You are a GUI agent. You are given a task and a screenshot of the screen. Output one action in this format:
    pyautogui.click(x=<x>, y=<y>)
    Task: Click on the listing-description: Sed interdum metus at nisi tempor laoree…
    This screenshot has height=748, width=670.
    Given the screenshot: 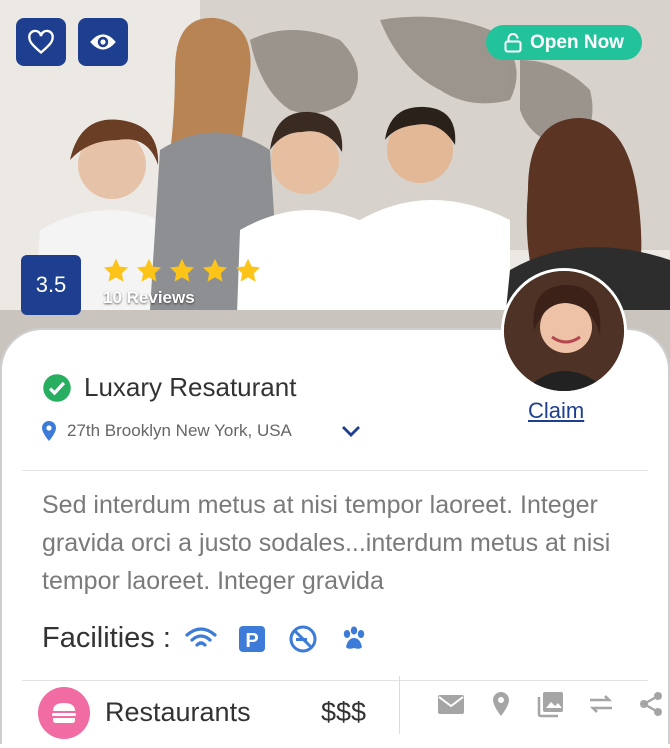 What is the action you would take?
    pyautogui.click(x=326, y=543)
    